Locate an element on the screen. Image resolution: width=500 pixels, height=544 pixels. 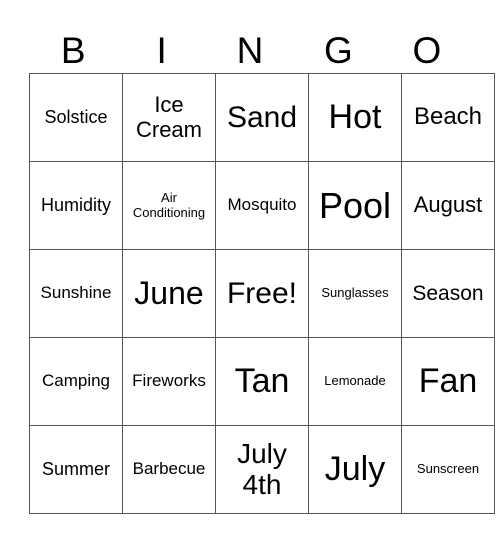
bingo-cell: June is located at coordinates (169, 293).